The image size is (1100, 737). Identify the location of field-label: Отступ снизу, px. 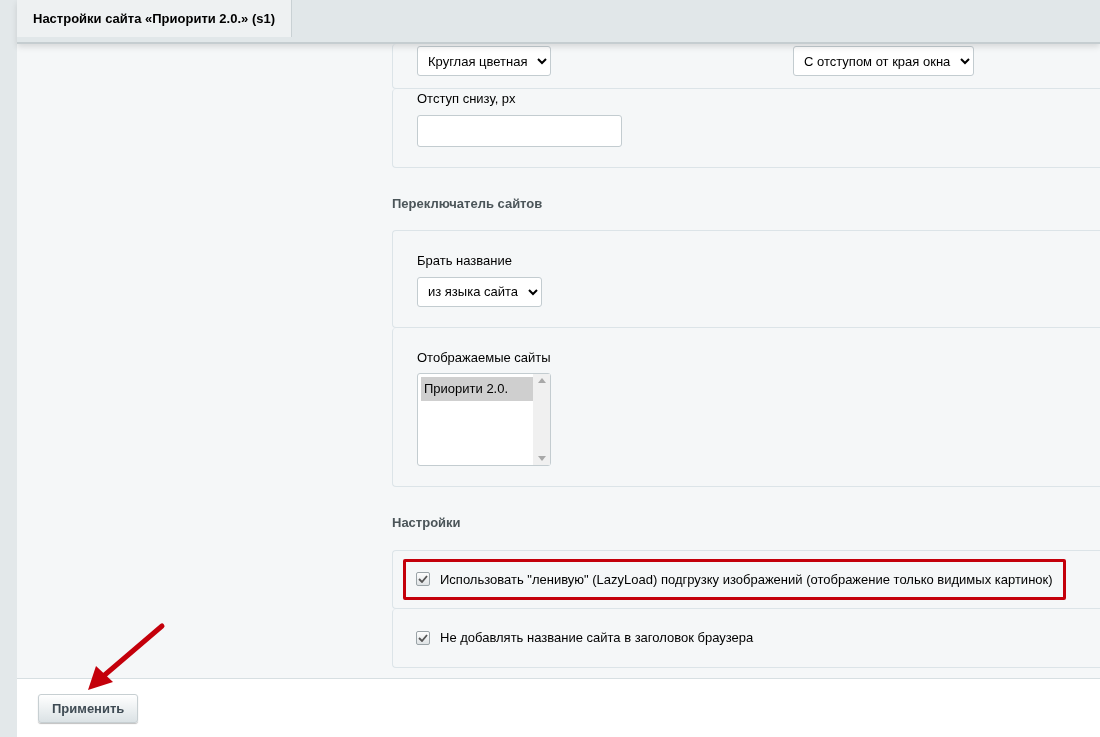
(467, 99).